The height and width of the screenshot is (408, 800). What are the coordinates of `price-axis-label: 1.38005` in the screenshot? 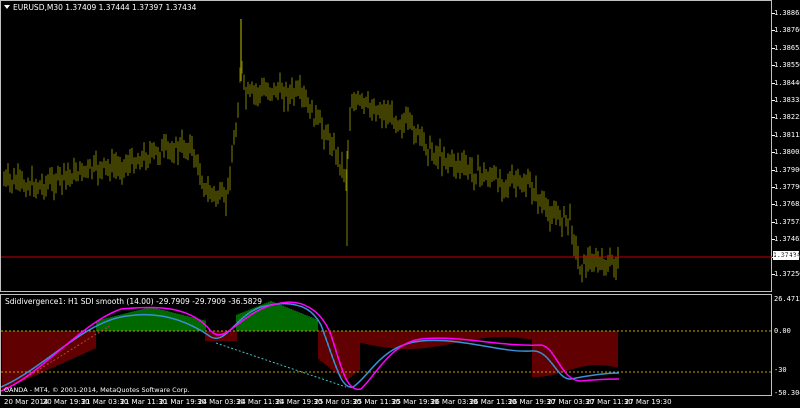 It's located at (787, 152).